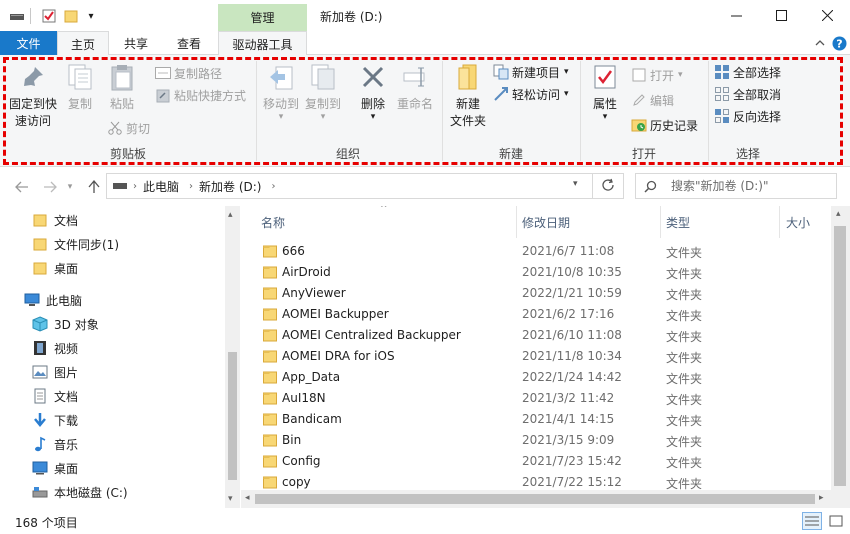 The height and width of the screenshot is (534, 850). I want to click on open-button: 打开 ▾, so click(657, 75).